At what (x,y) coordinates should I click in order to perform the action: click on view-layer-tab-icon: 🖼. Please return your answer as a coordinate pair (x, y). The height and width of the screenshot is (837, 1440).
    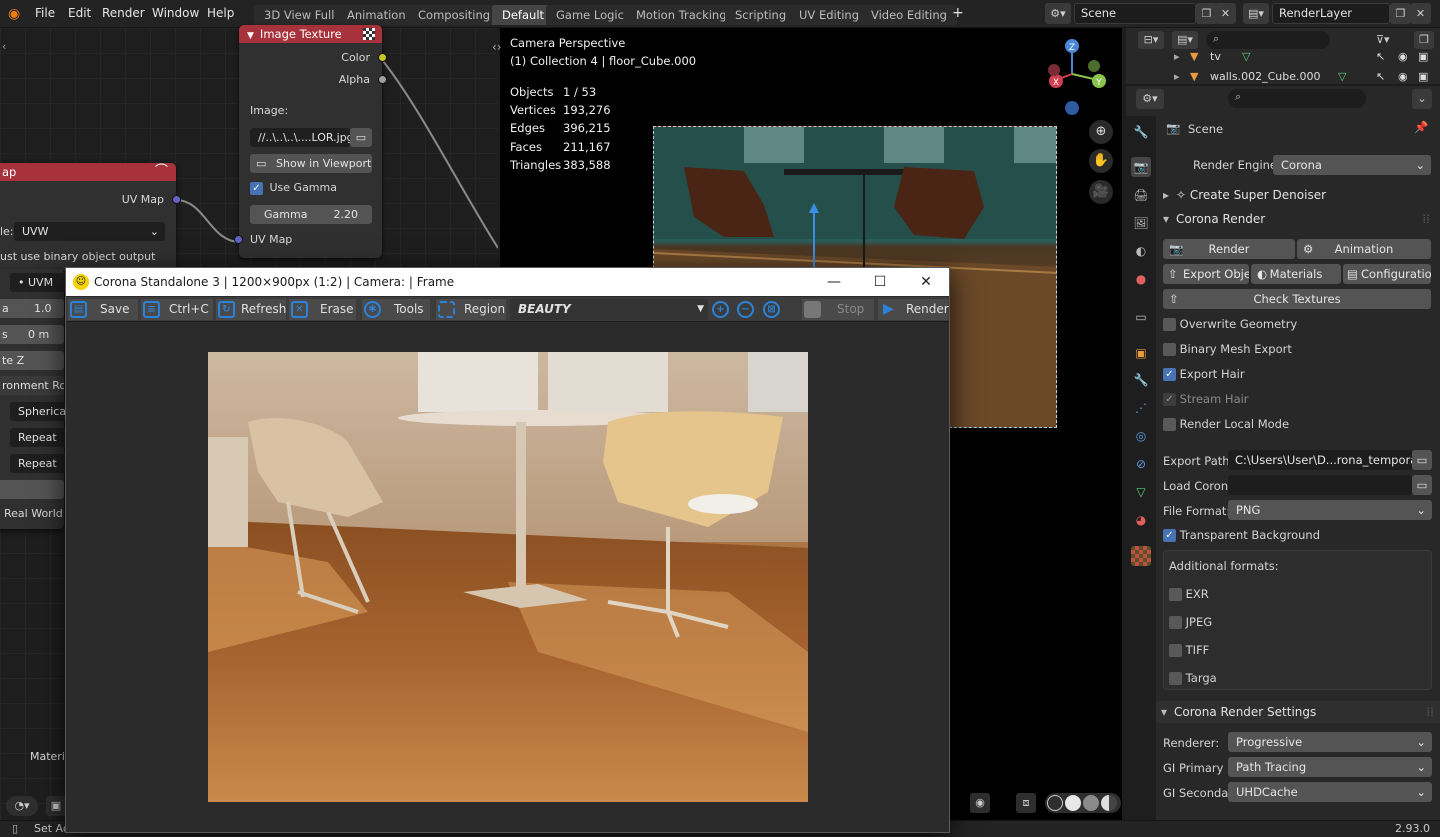
    Looking at the image, I should click on (1141, 223).